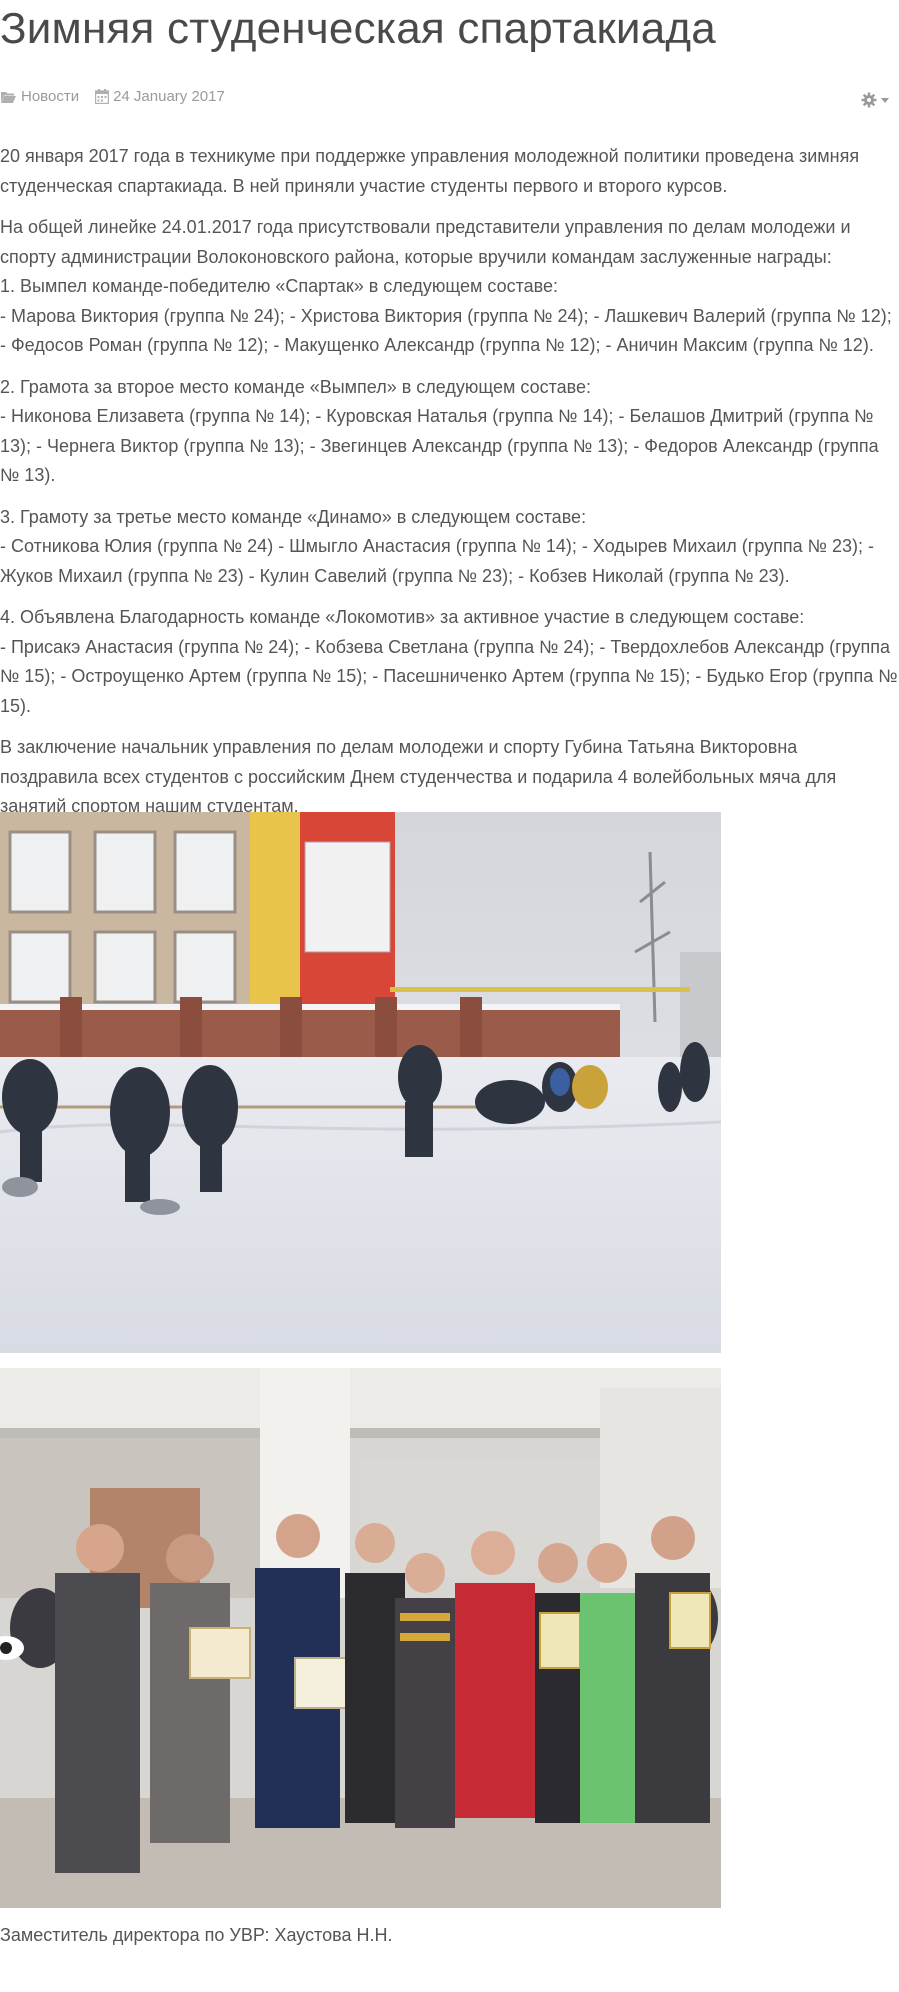 This screenshot has width=899, height=1992. What do you see at coordinates (50, 96) in the screenshot?
I see `category-label: Новости` at bounding box center [50, 96].